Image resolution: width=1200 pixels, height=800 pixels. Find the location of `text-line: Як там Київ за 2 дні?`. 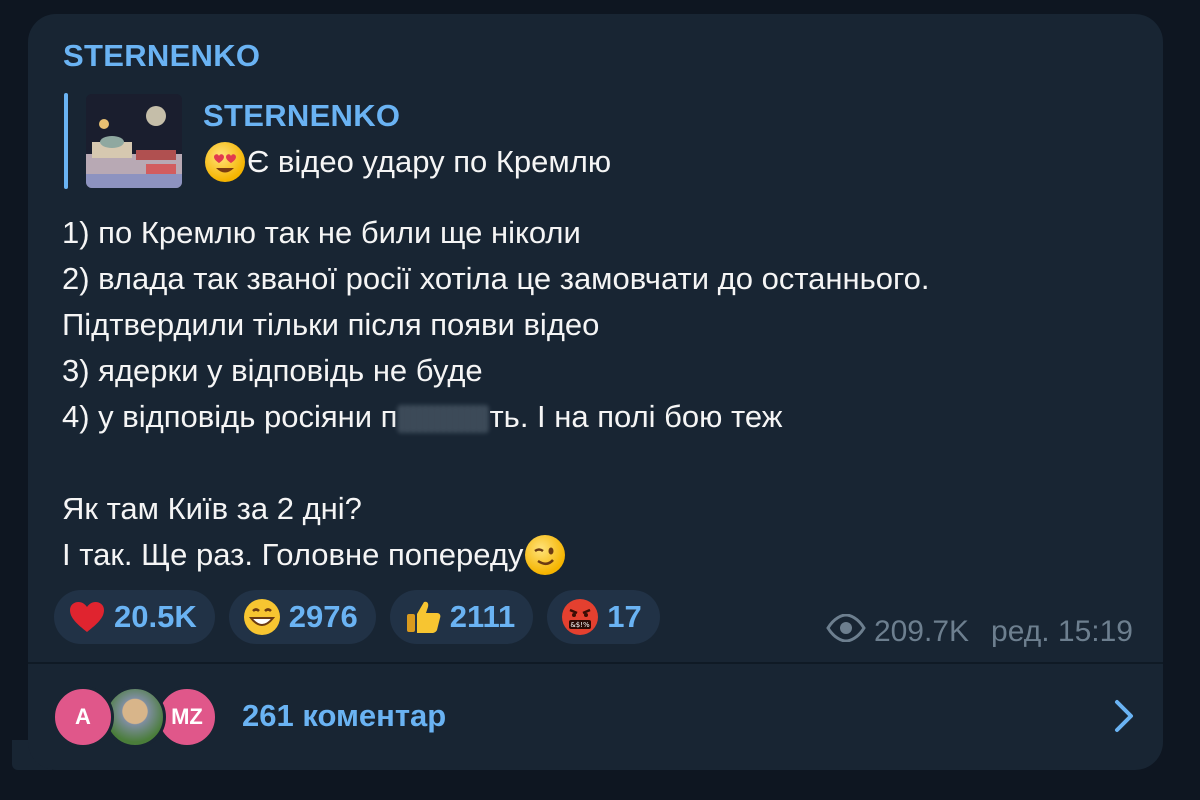

text-line: Як там Київ за 2 дні? is located at coordinates (212, 508).